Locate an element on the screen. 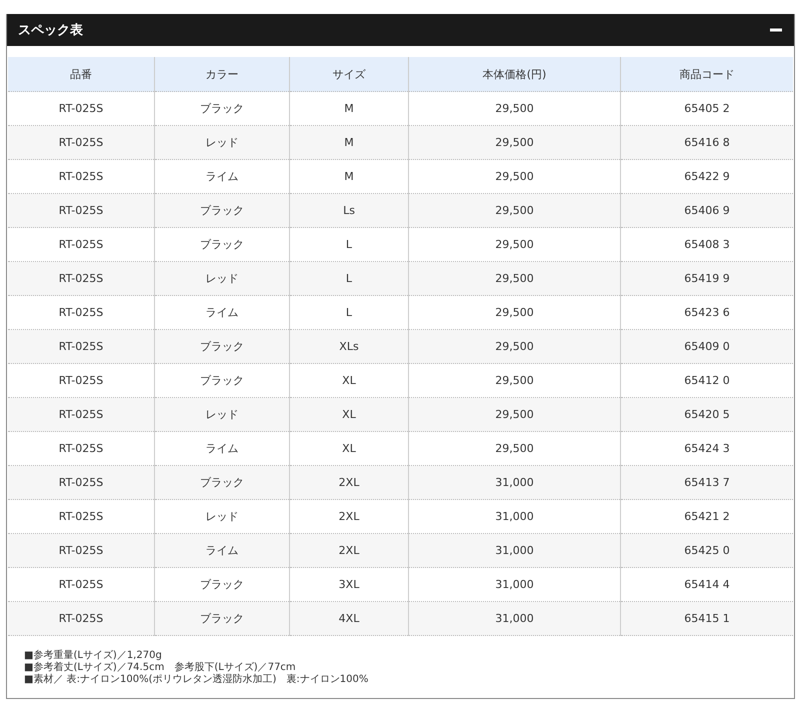 Image resolution: width=800 pixels, height=722 pixels. table-cell: XLs is located at coordinates (349, 347).